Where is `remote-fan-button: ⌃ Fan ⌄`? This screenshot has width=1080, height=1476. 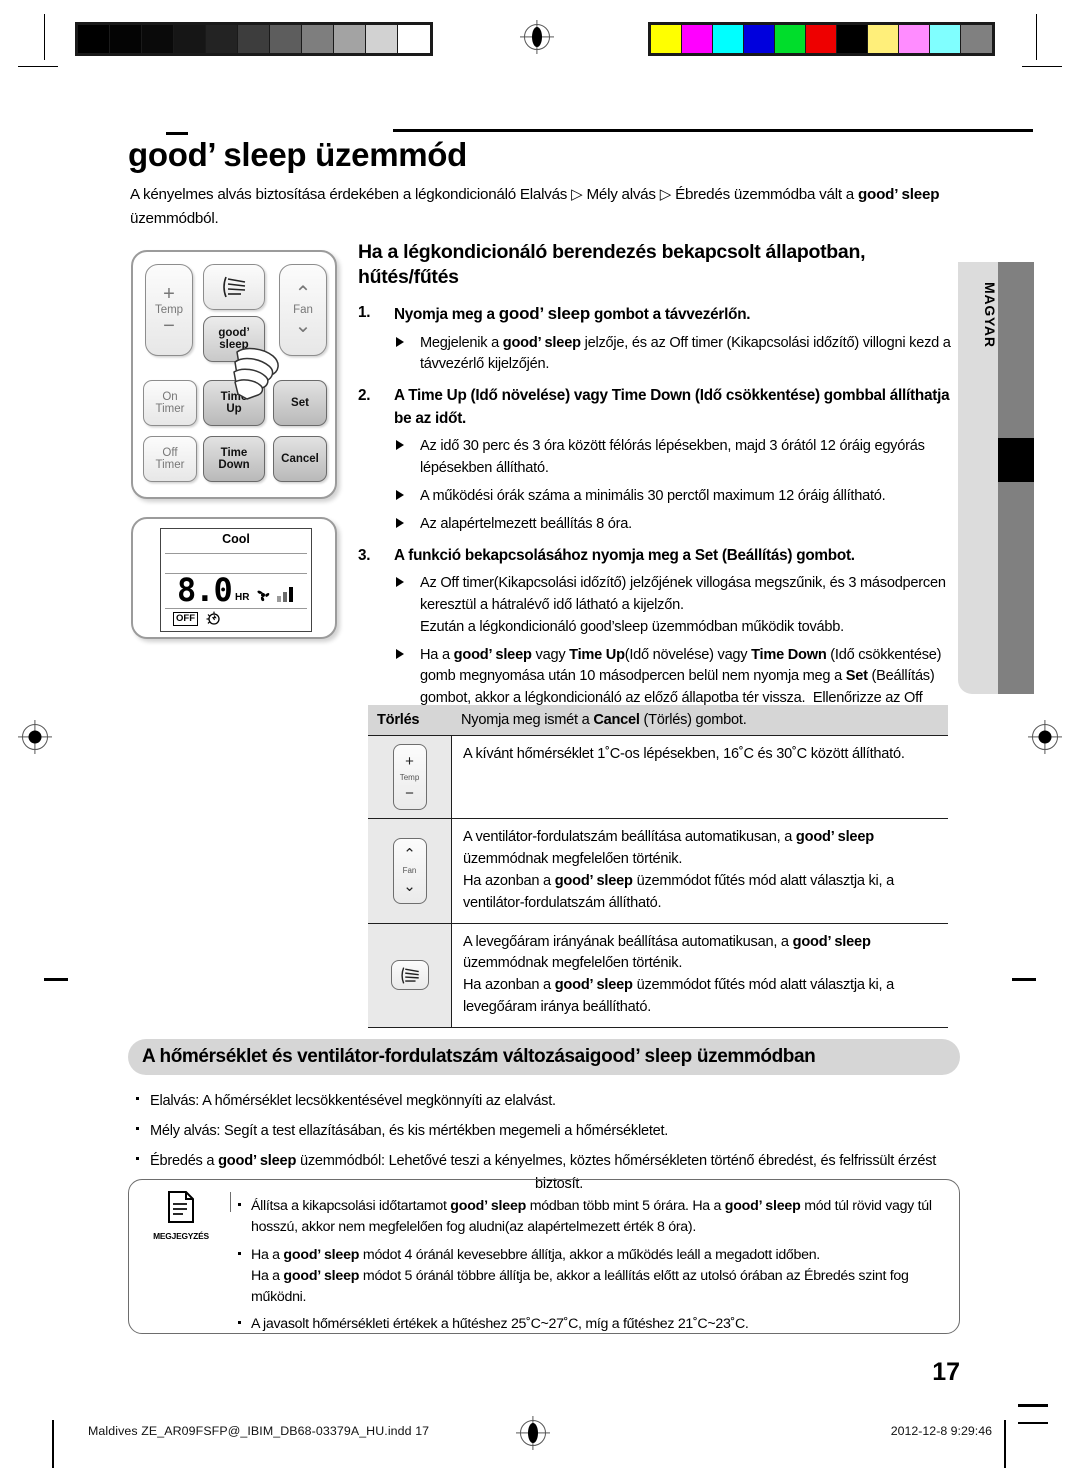
remote-fan-button: ⌃ Fan ⌄ is located at coordinates (303, 310).